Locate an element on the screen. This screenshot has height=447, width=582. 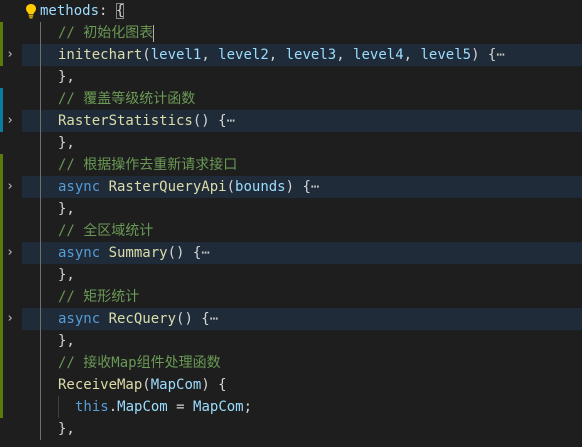
punctuation-token: : is located at coordinates (107, 11).